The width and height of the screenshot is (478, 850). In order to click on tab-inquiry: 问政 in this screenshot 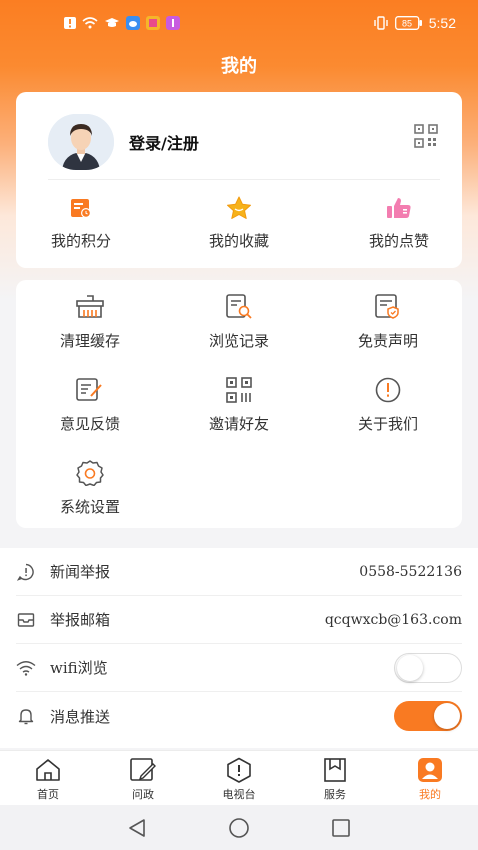, I will do `click(143, 779)`.